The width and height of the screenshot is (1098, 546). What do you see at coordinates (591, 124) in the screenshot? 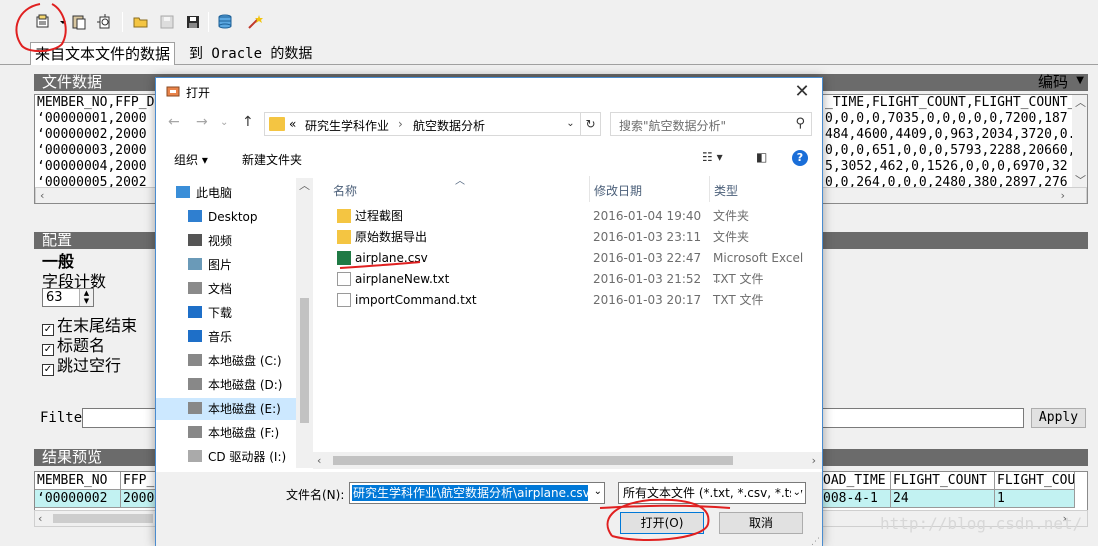
I see `refresh-icon: ↻` at bounding box center [591, 124].